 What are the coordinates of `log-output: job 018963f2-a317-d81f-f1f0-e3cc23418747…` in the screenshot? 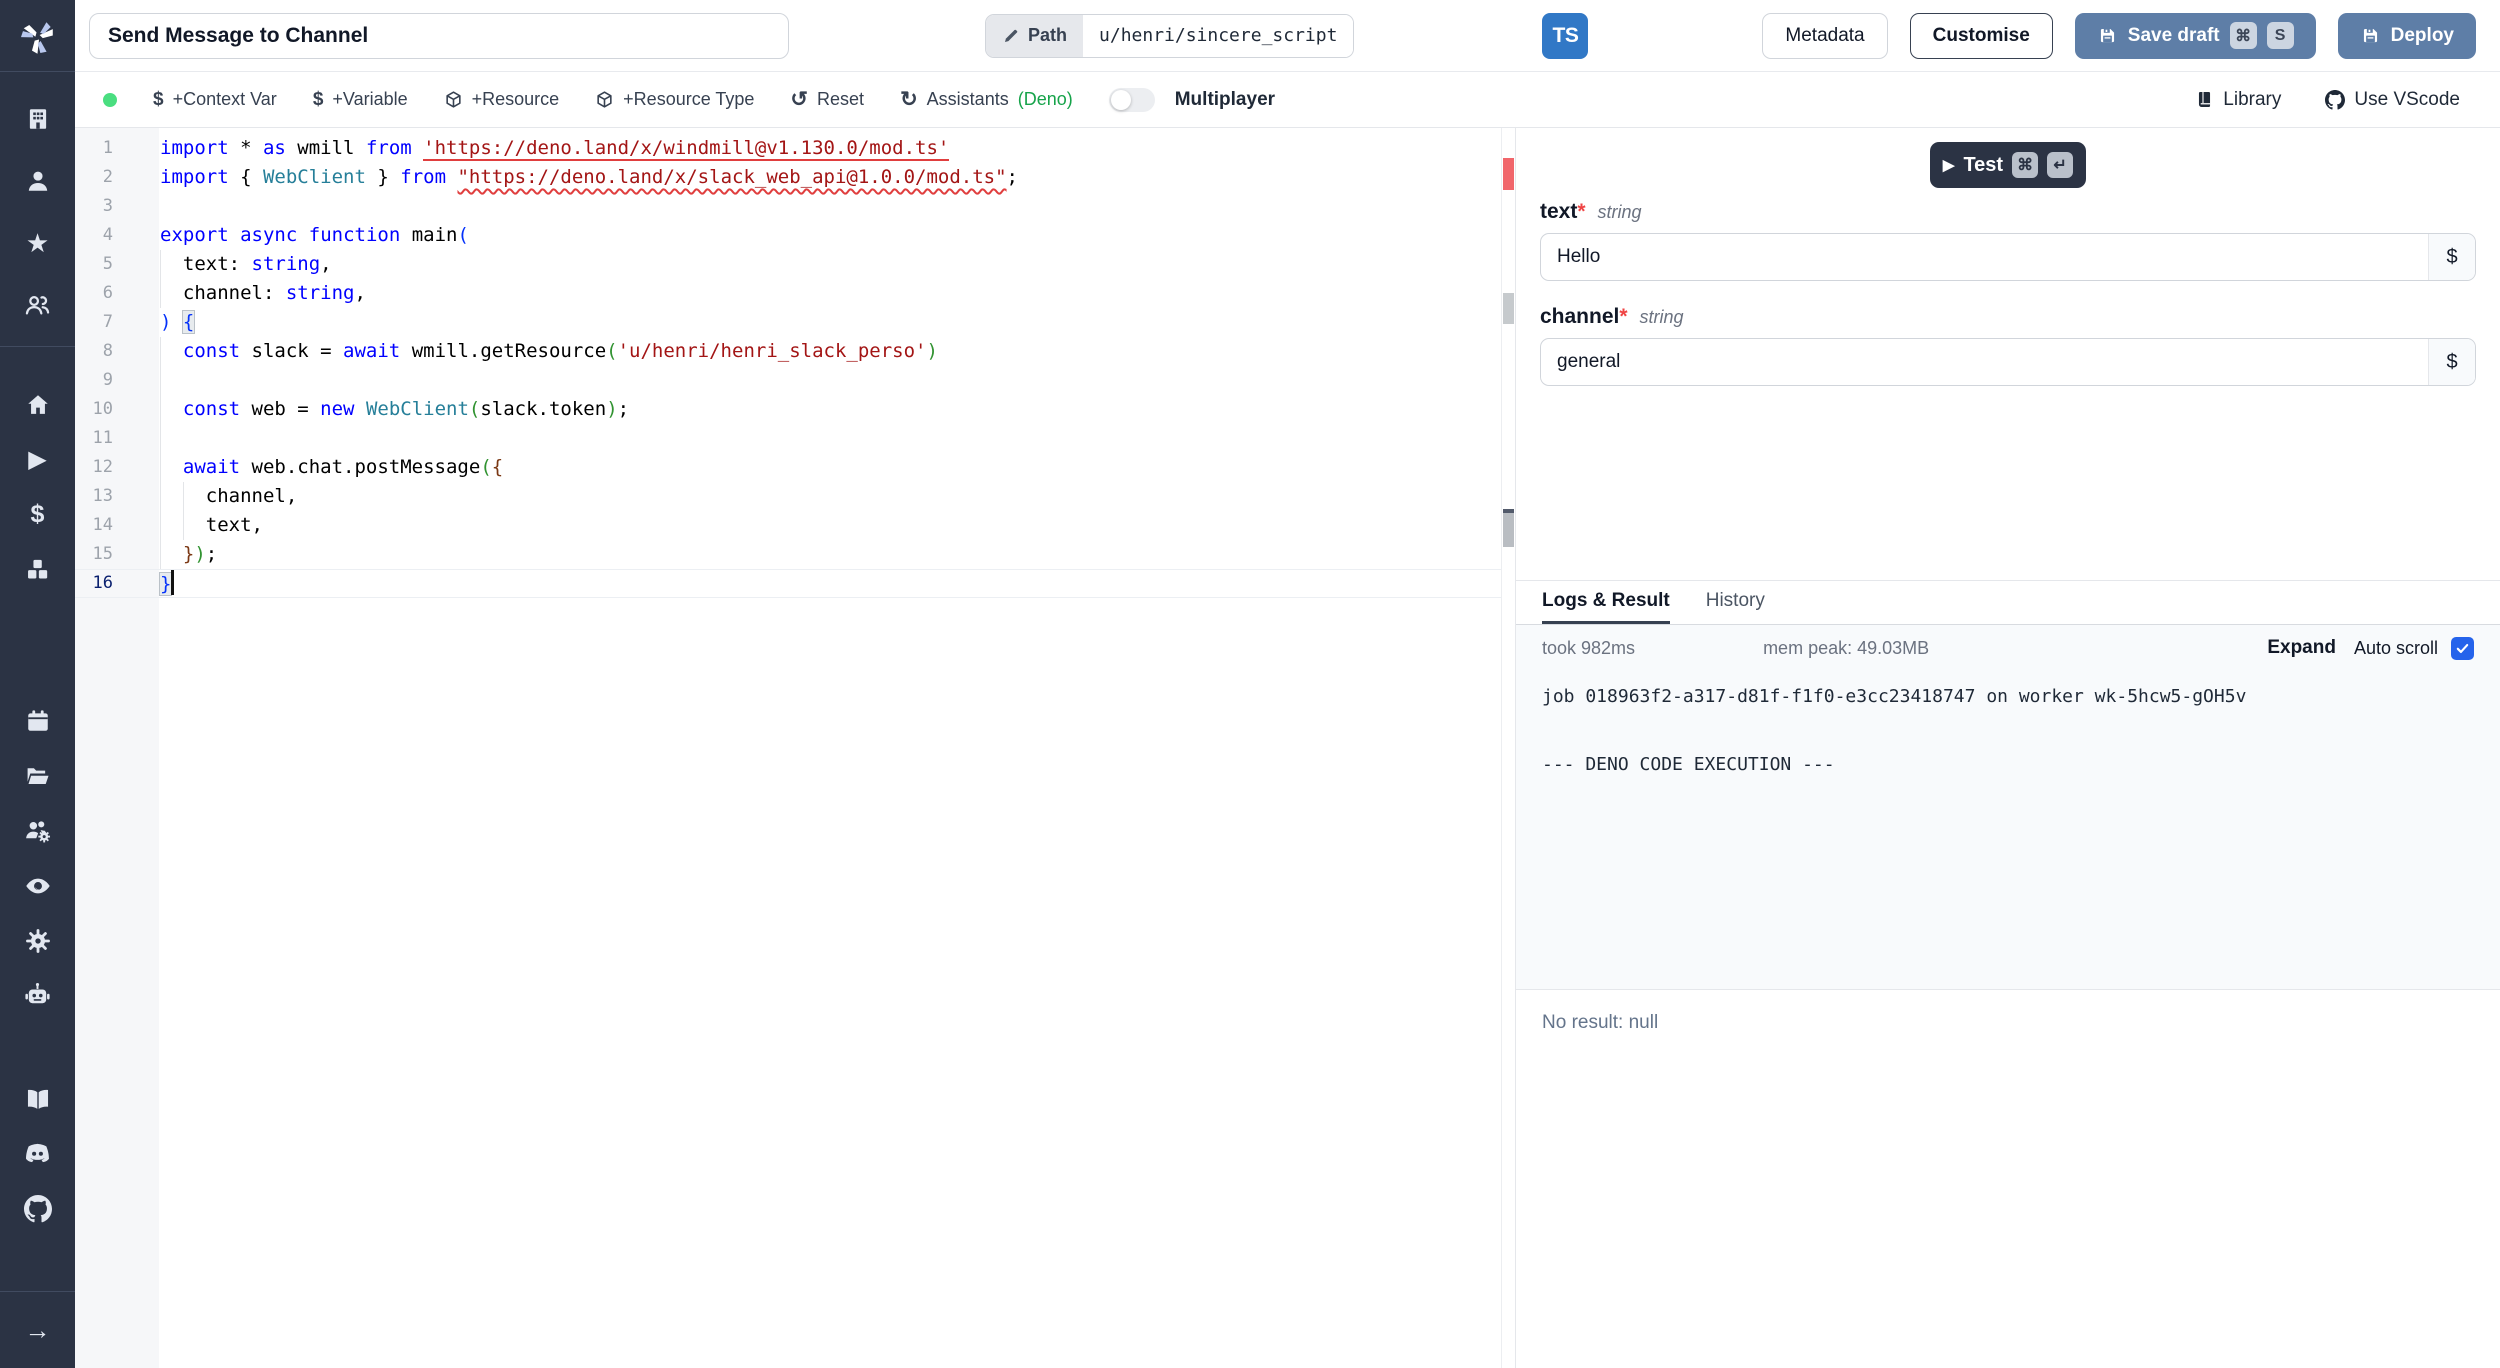 It's located at (2008, 830).